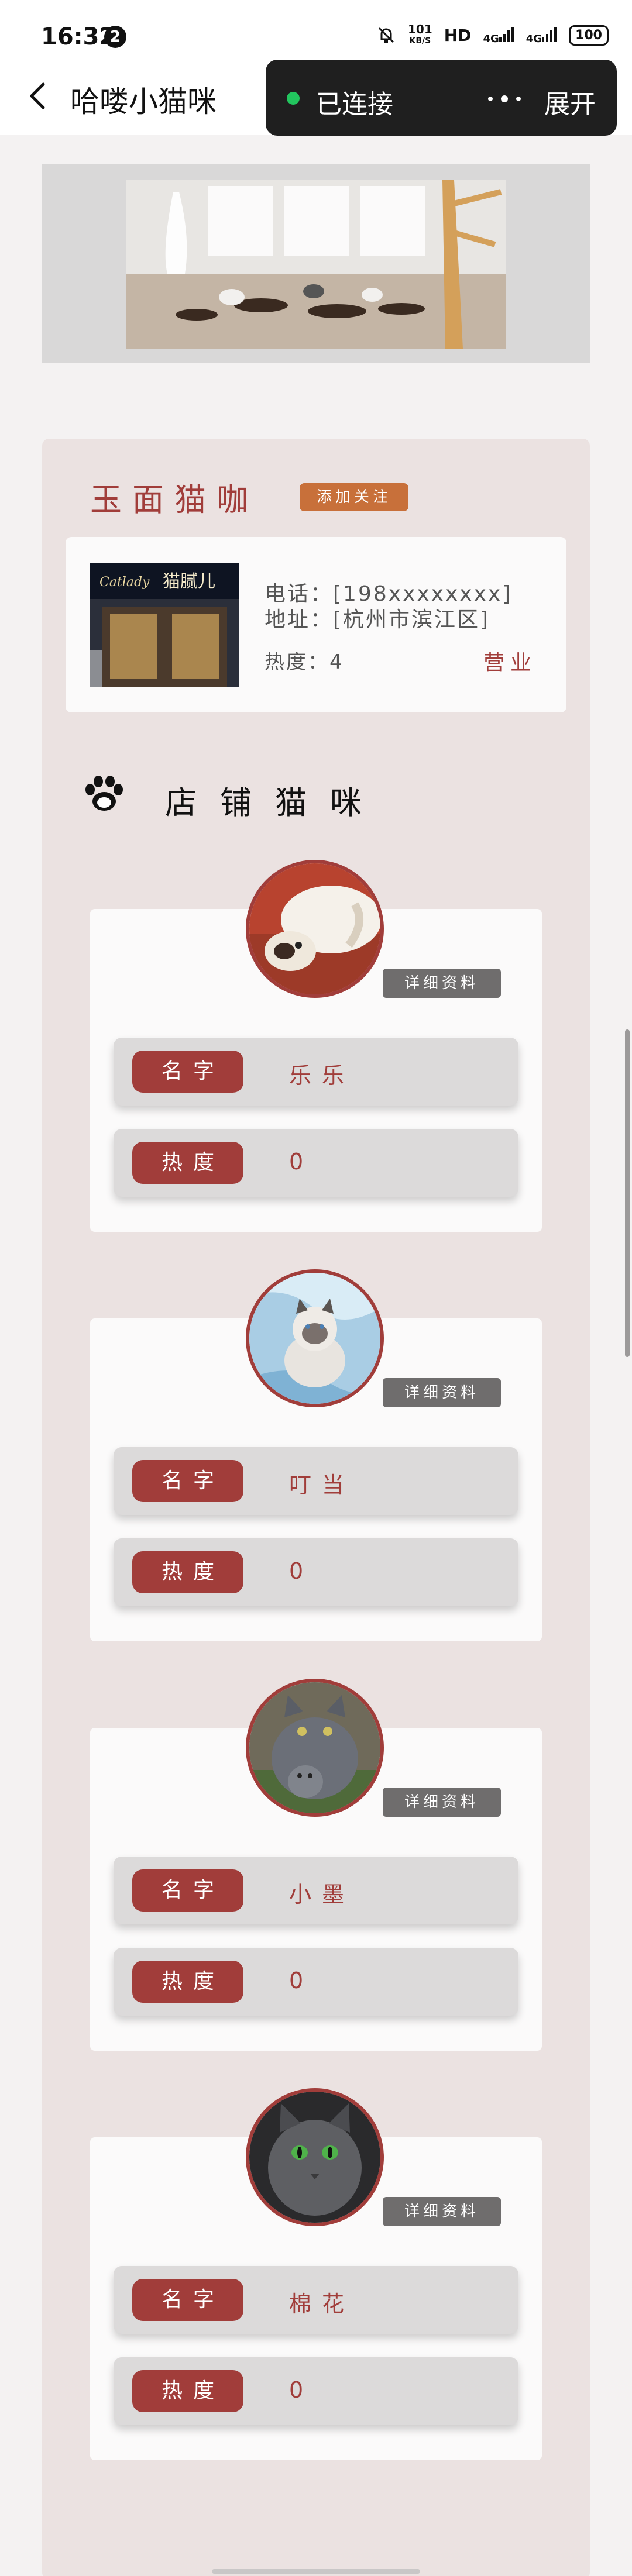 The image size is (632, 2576). I want to click on connection-status: 已连接, so click(354, 104).